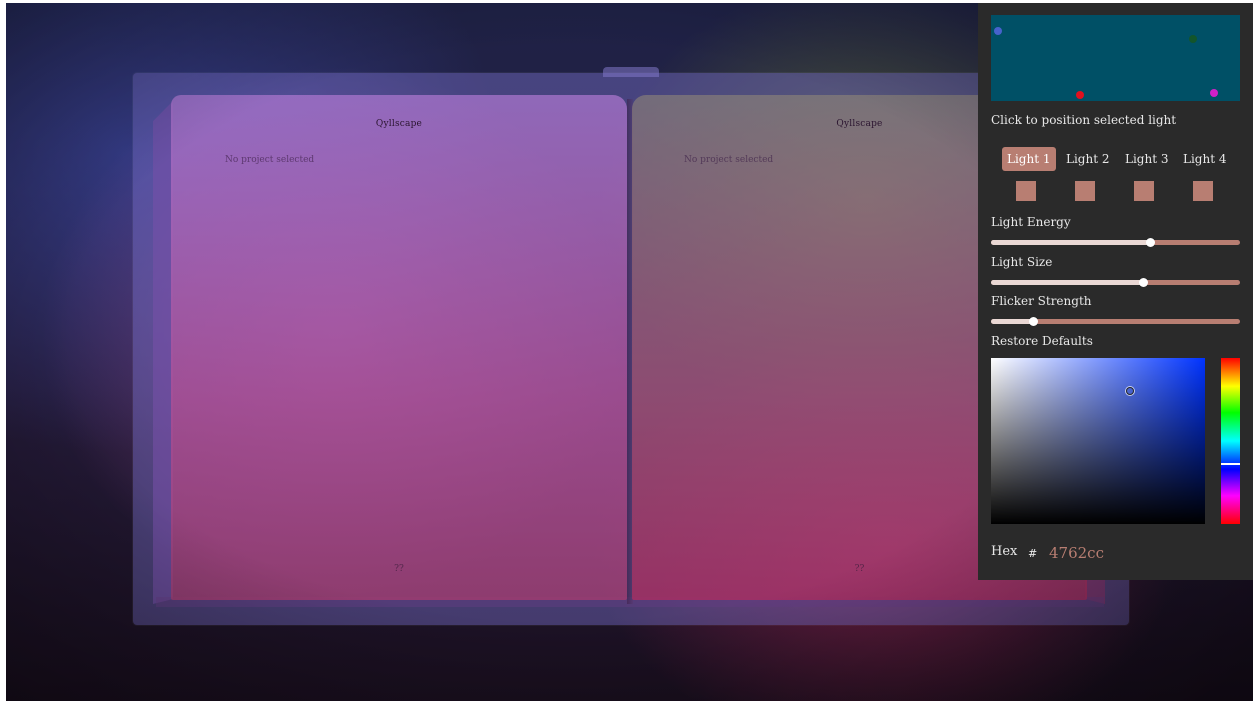 The width and height of the screenshot is (1253, 701). I want to click on hex-color-input, so click(1109, 553).